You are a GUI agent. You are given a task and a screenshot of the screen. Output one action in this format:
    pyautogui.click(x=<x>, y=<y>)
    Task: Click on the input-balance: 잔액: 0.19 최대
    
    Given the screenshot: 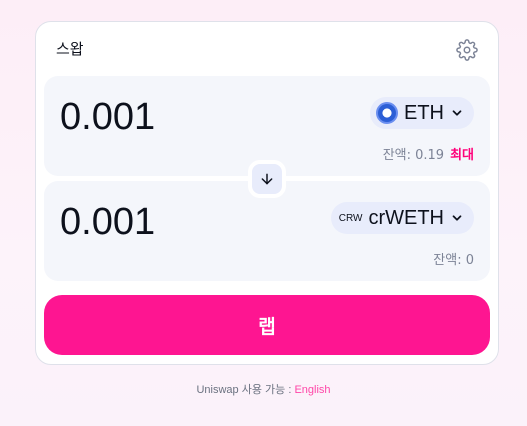 What is the action you would take?
    pyautogui.click(x=428, y=153)
    